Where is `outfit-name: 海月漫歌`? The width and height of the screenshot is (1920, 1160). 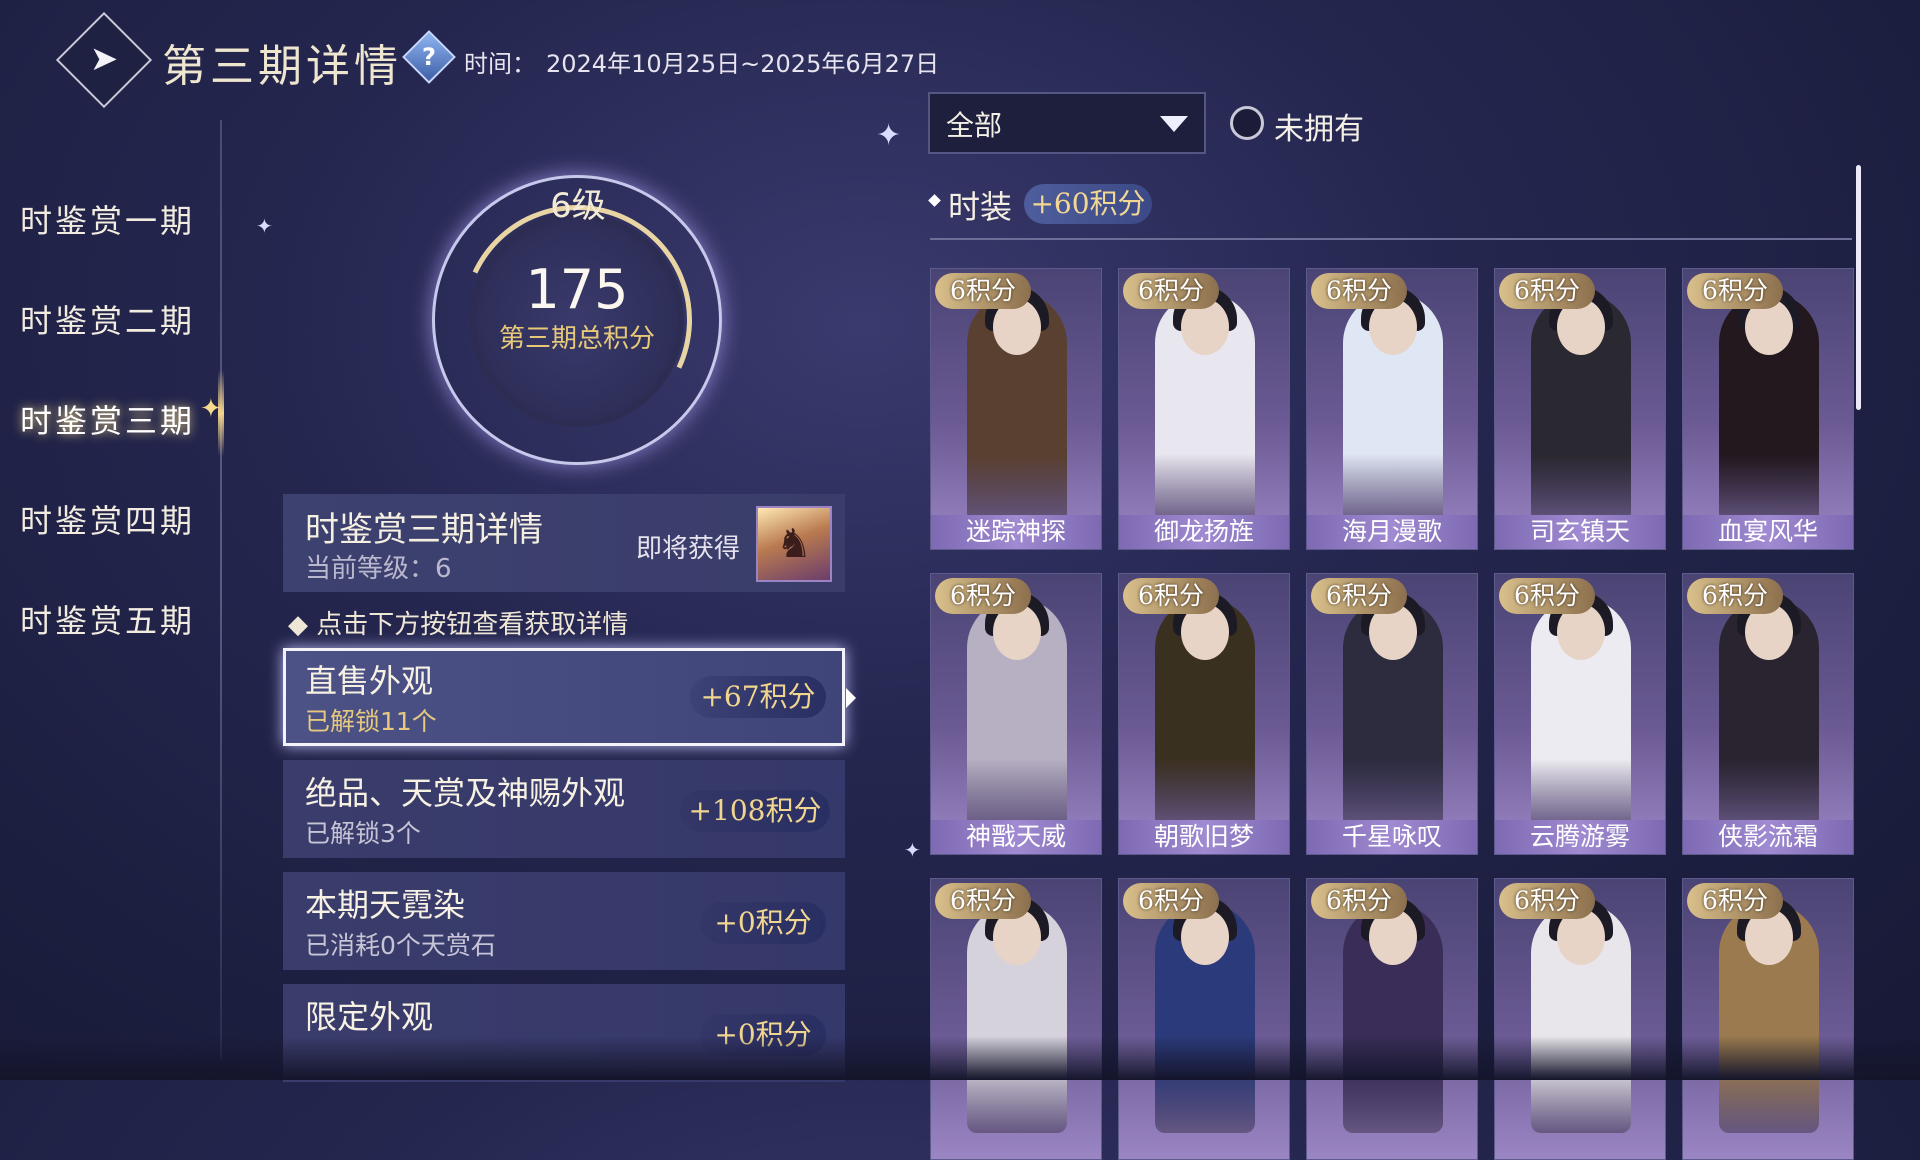 outfit-name: 海月漫歌 is located at coordinates (1392, 532).